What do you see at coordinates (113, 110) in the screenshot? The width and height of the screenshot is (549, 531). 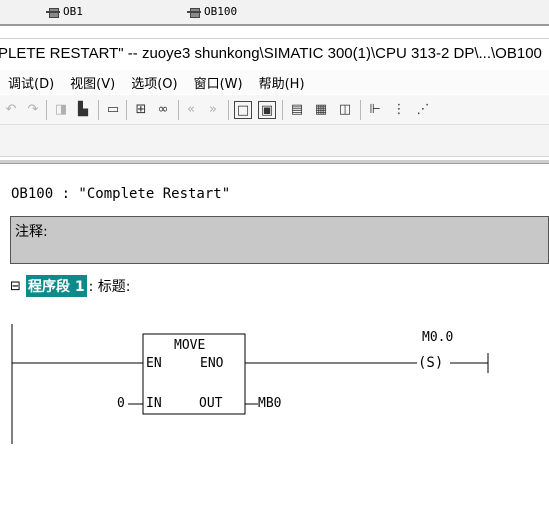 I see `monitor-icon: ▭` at bounding box center [113, 110].